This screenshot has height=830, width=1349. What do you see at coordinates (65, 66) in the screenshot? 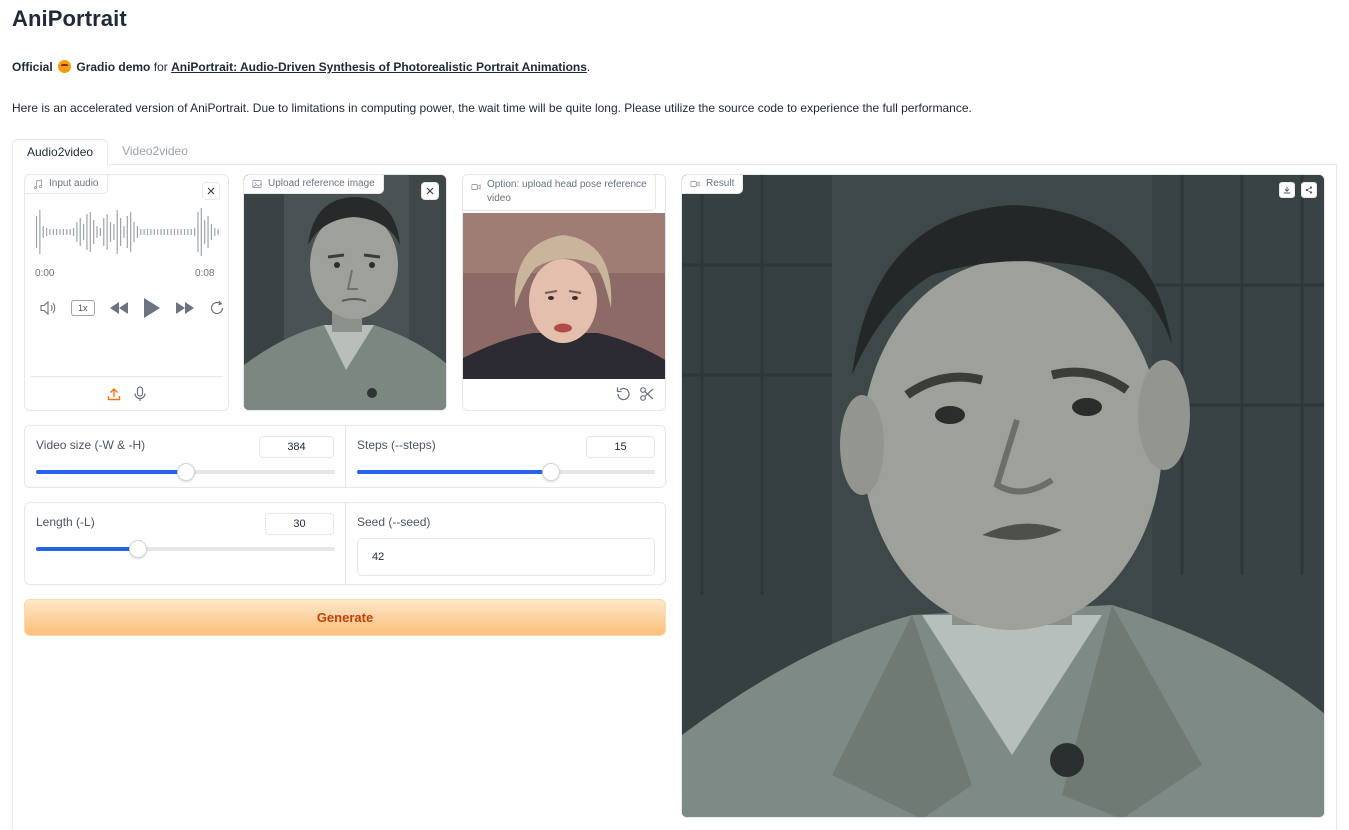
I see `hugging-face-emoji-icon` at bounding box center [65, 66].